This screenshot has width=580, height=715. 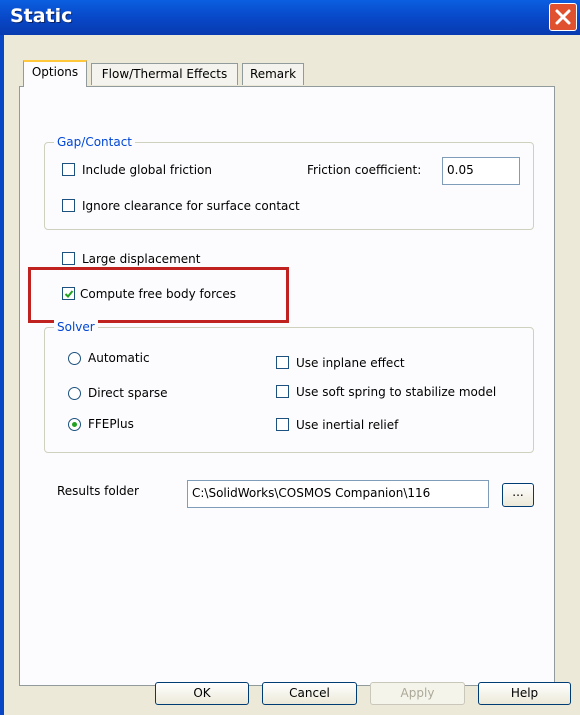 I want to click on tab-remark: Remark, so click(x=273, y=74).